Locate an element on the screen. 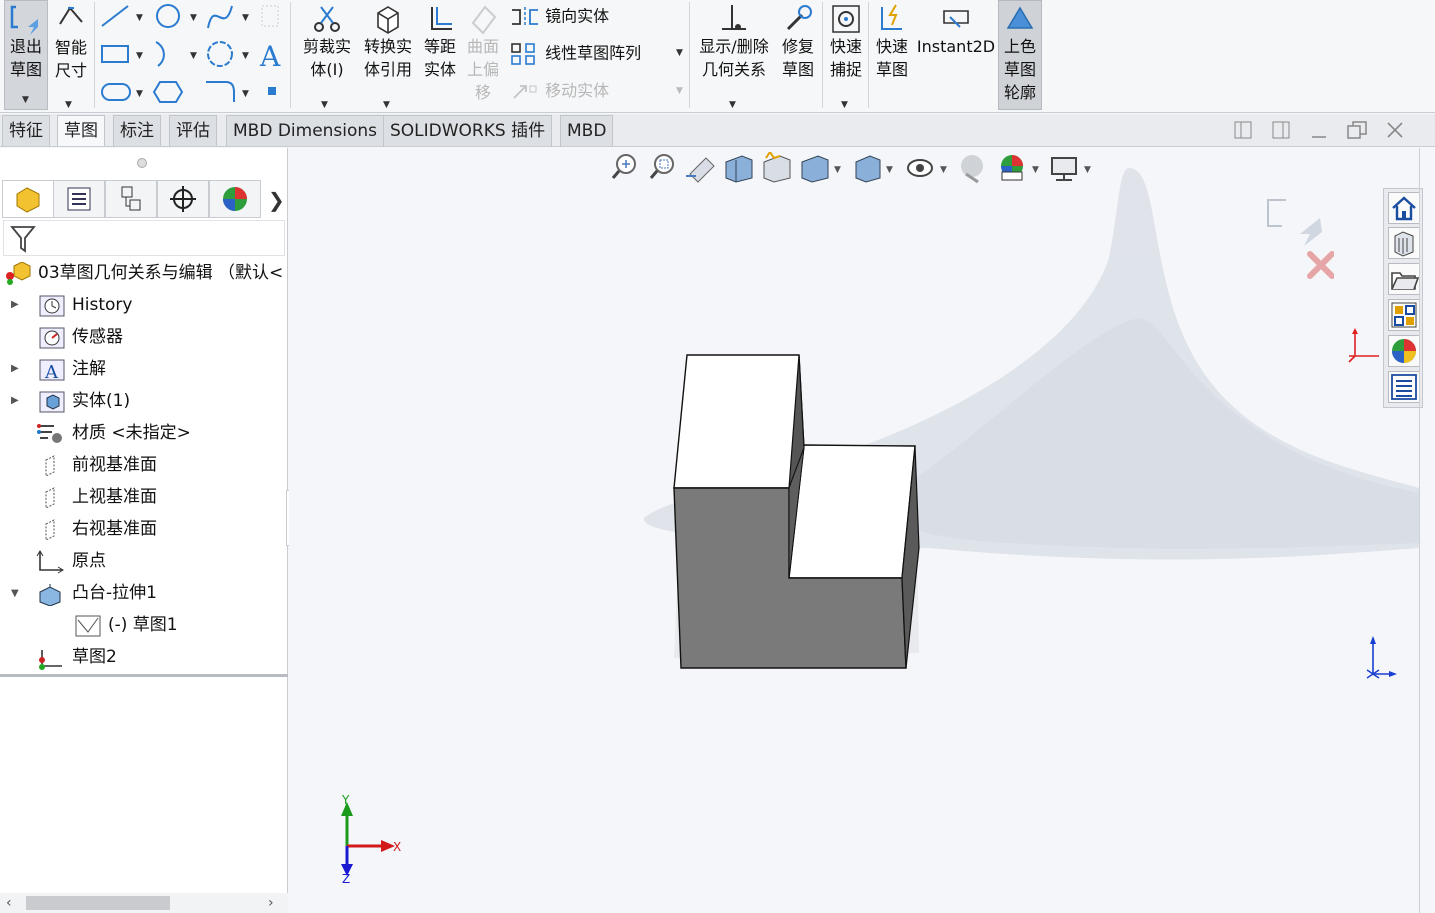 Image resolution: width=1435 pixels, height=913 pixels. feature-manager-tab is located at coordinates (28, 199).